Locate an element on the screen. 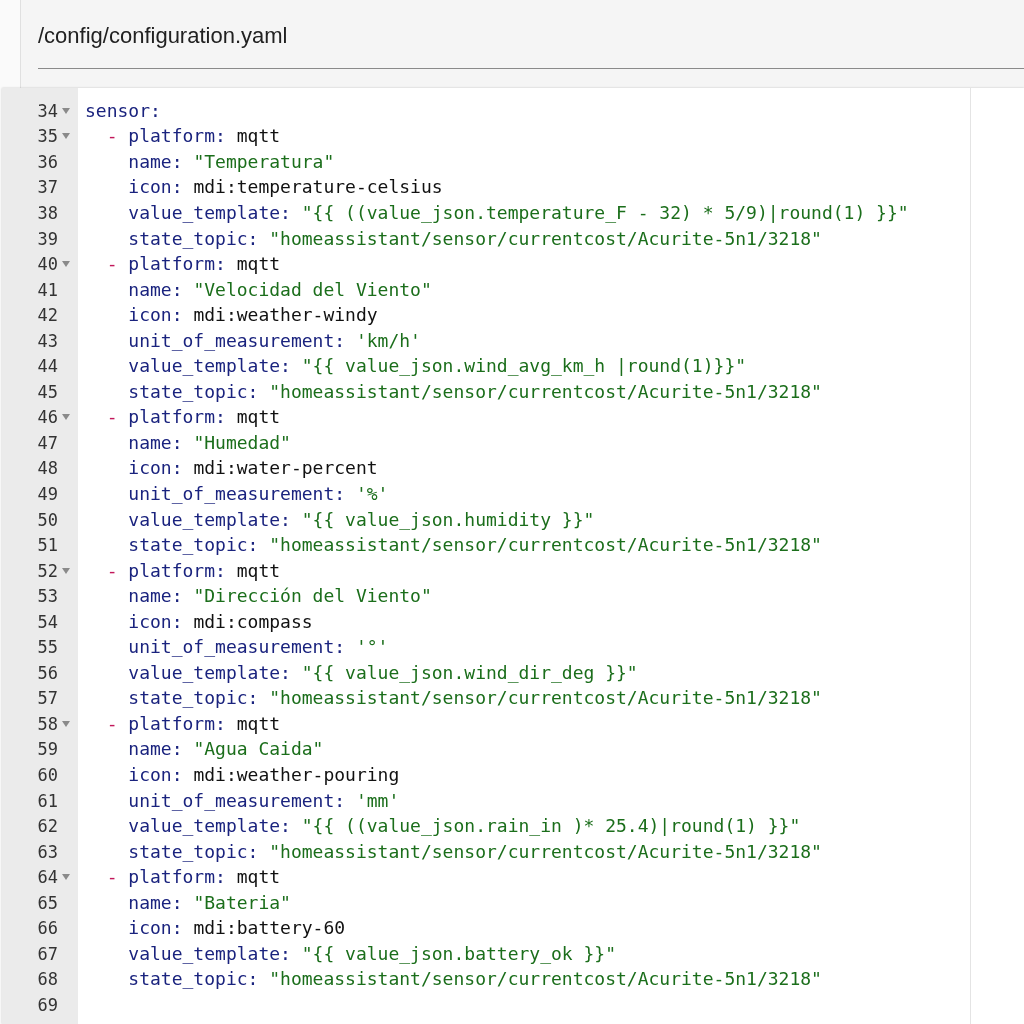 The width and height of the screenshot is (1024, 1024). line-number: 39 is located at coordinates (47, 238).